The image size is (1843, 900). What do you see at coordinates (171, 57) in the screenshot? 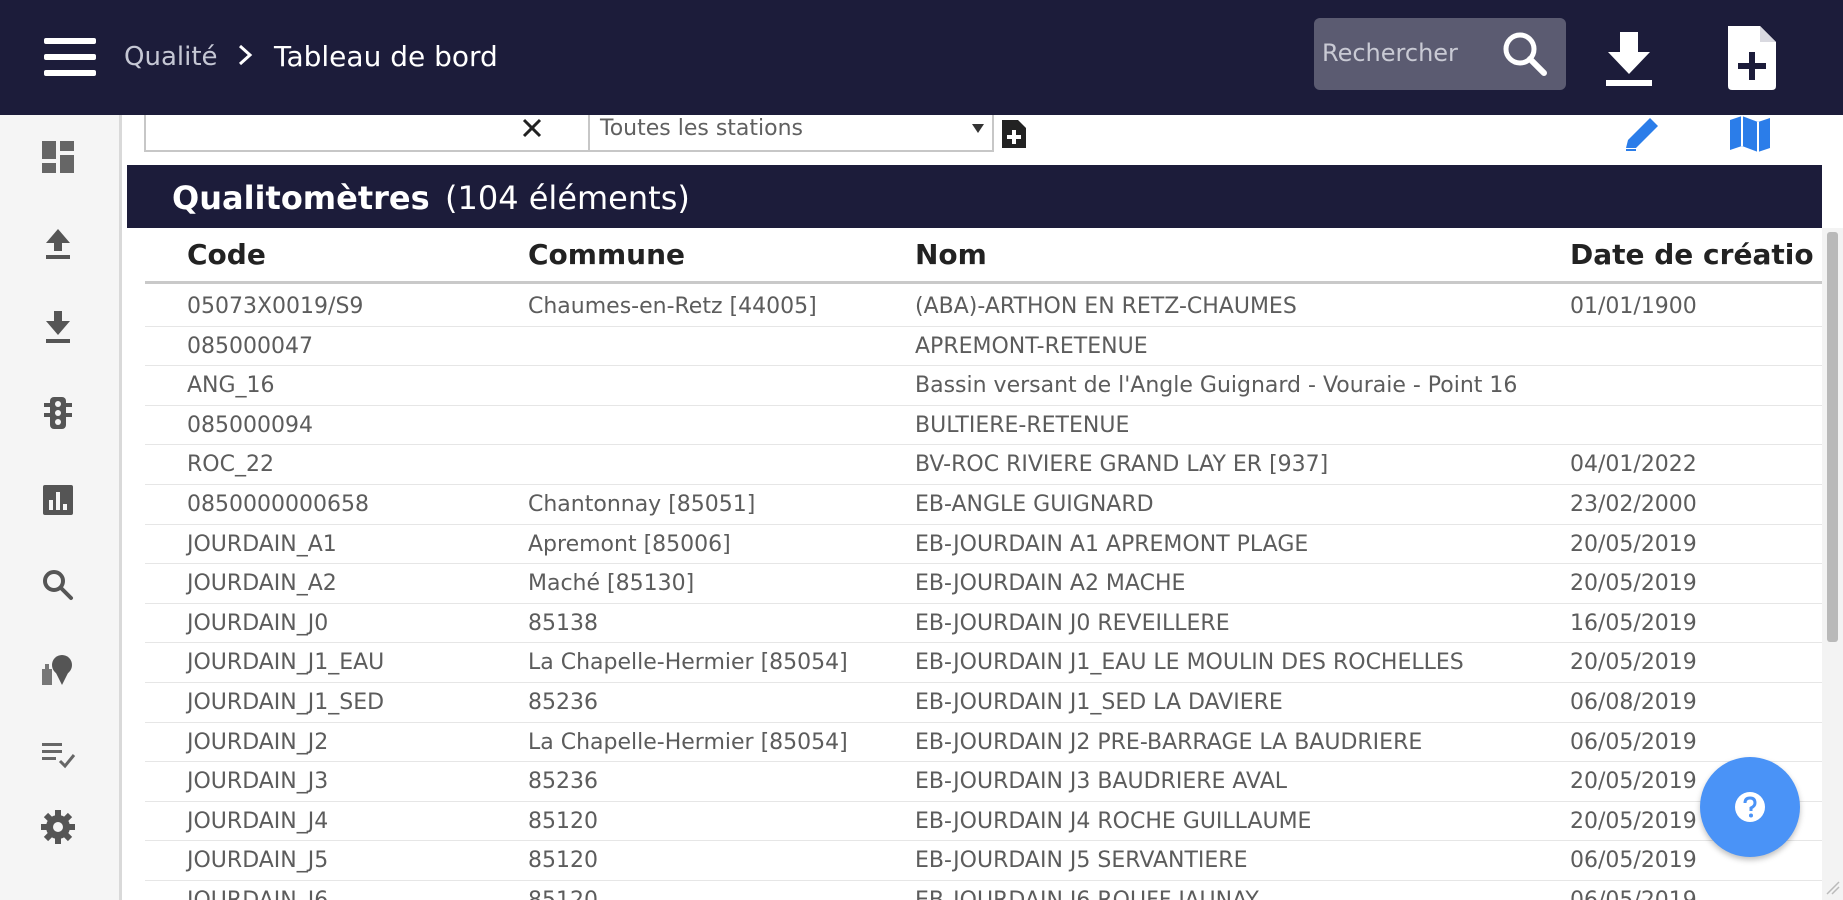
I see `breadcrumb-parent: Qualité` at bounding box center [171, 57].